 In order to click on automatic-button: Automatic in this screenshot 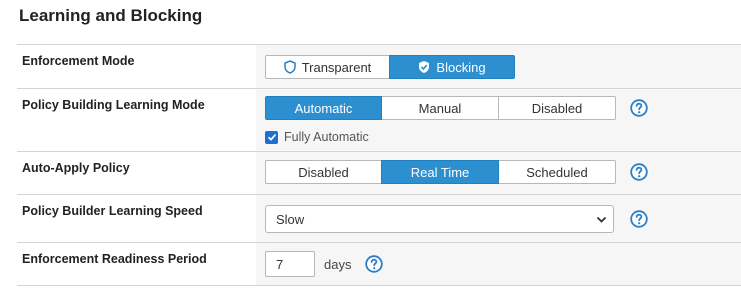, I will do `click(323, 108)`.